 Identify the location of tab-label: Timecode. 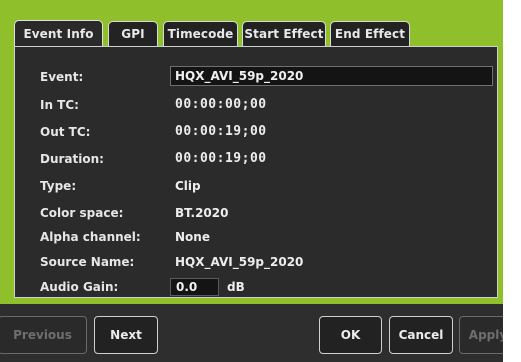
(200, 34).